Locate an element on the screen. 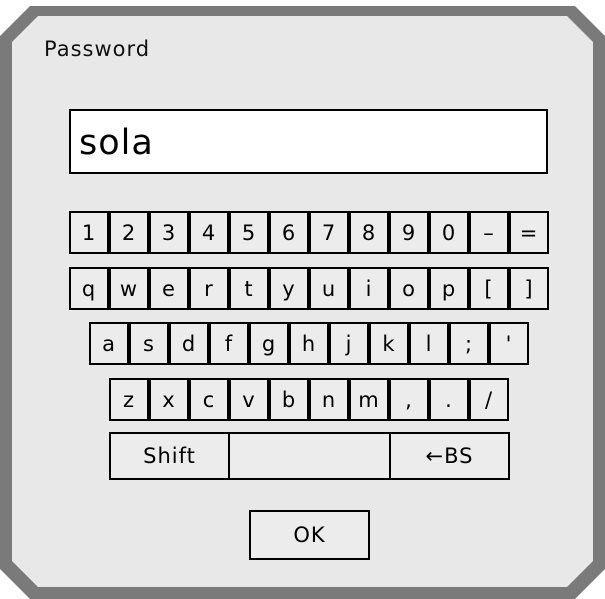 The height and width of the screenshot is (599, 605). space-key is located at coordinates (309, 456).